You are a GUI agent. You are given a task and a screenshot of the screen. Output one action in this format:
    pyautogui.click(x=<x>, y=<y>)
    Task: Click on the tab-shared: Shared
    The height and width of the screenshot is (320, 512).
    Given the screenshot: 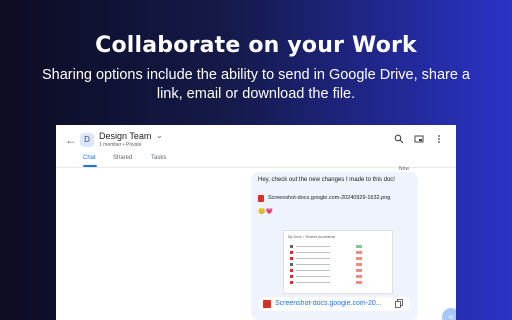 What is the action you would take?
    pyautogui.click(x=122, y=158)
    